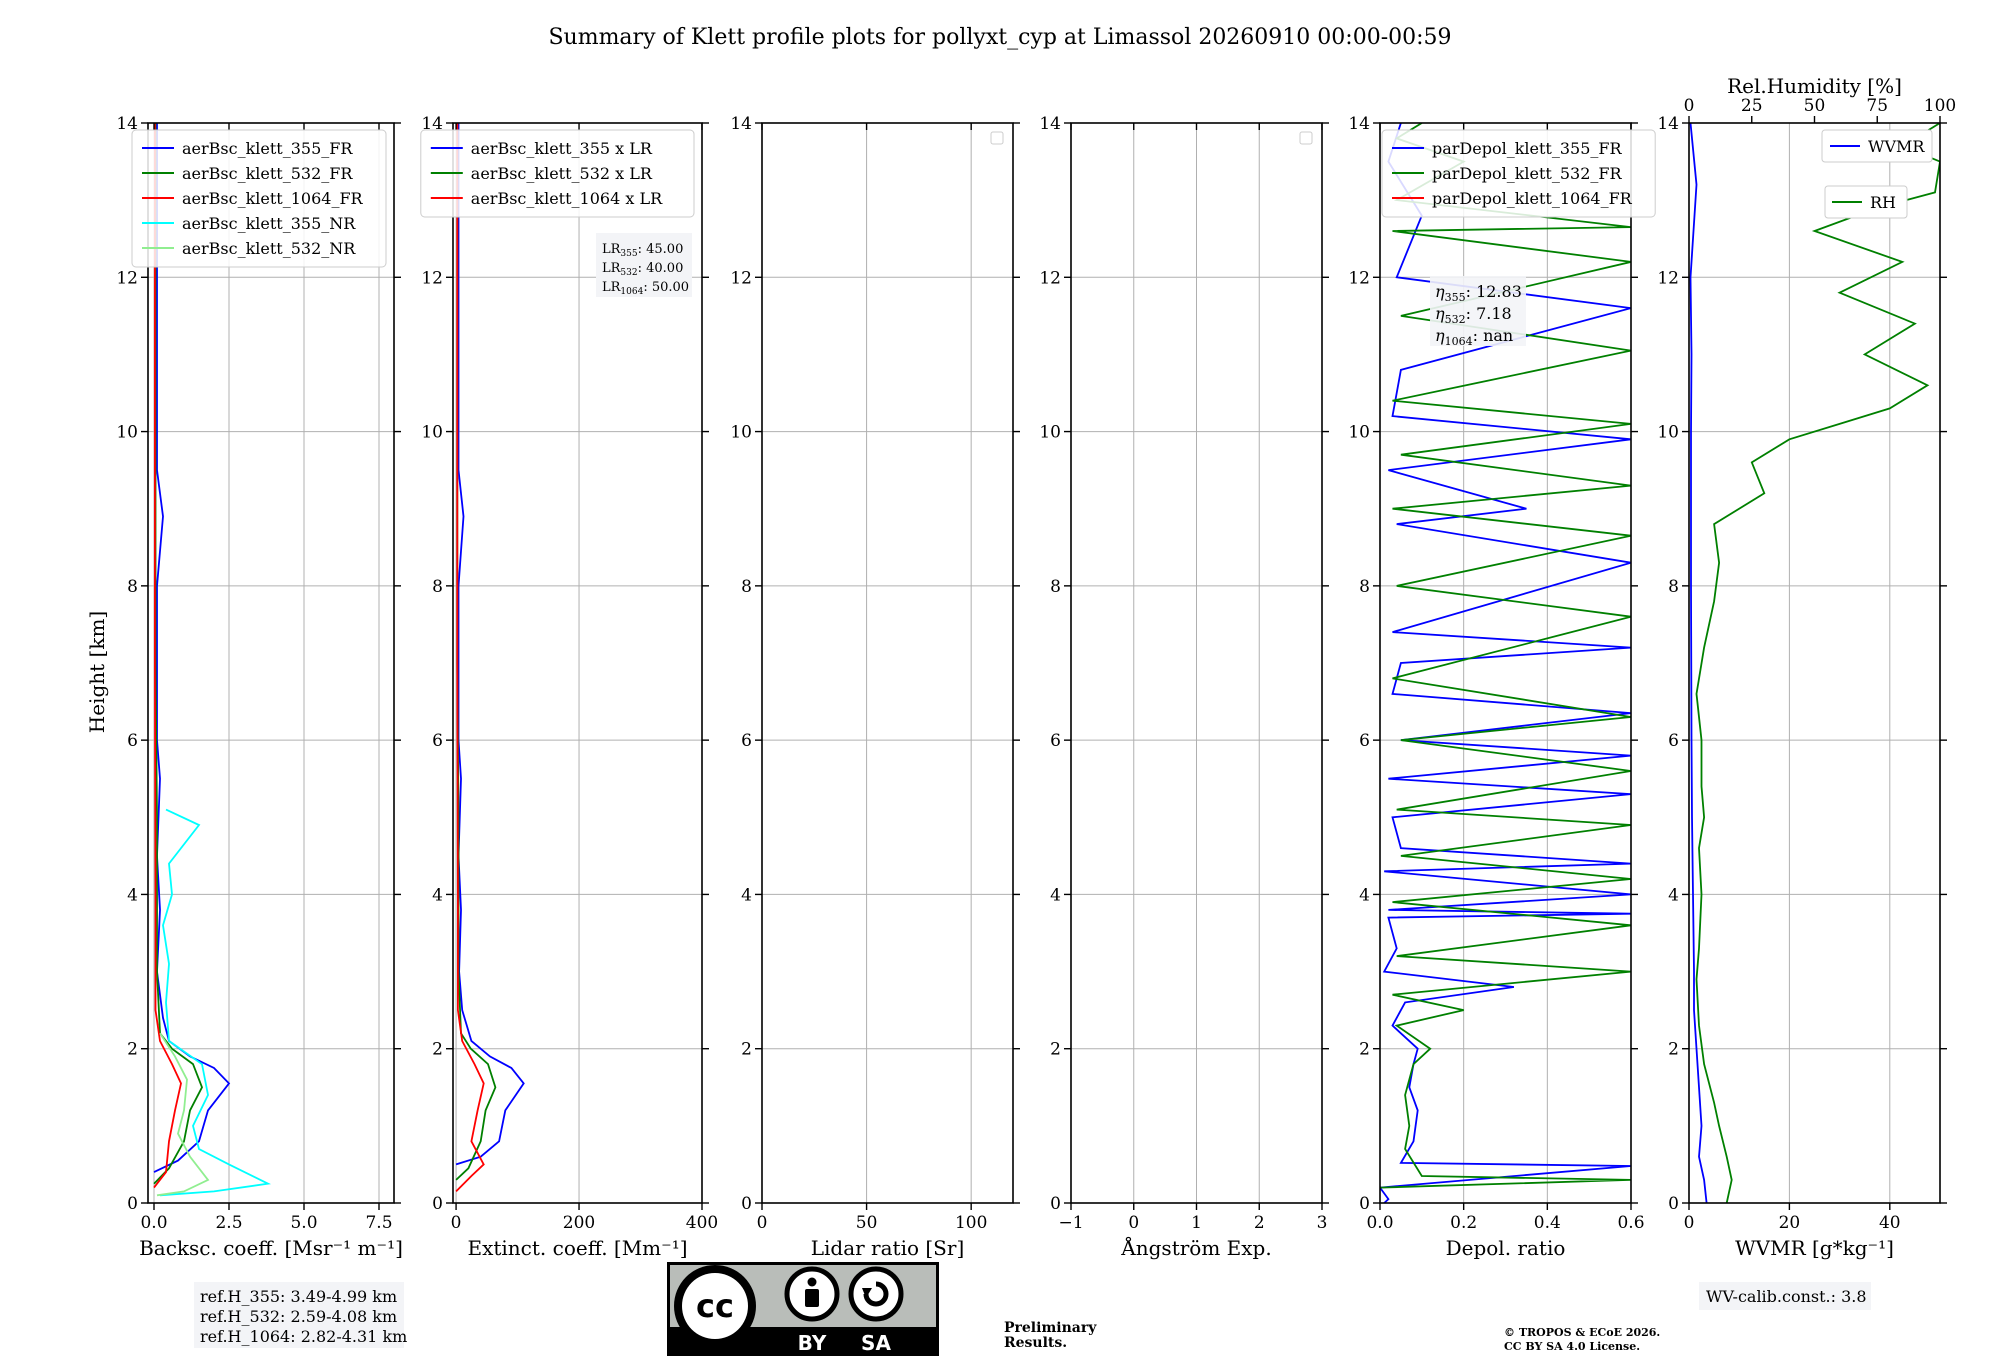 The height and width of the screenshot is (1360, 2000). I want to click on legend-label: aerBsc_klett_1064_FR, so click(273, 198).